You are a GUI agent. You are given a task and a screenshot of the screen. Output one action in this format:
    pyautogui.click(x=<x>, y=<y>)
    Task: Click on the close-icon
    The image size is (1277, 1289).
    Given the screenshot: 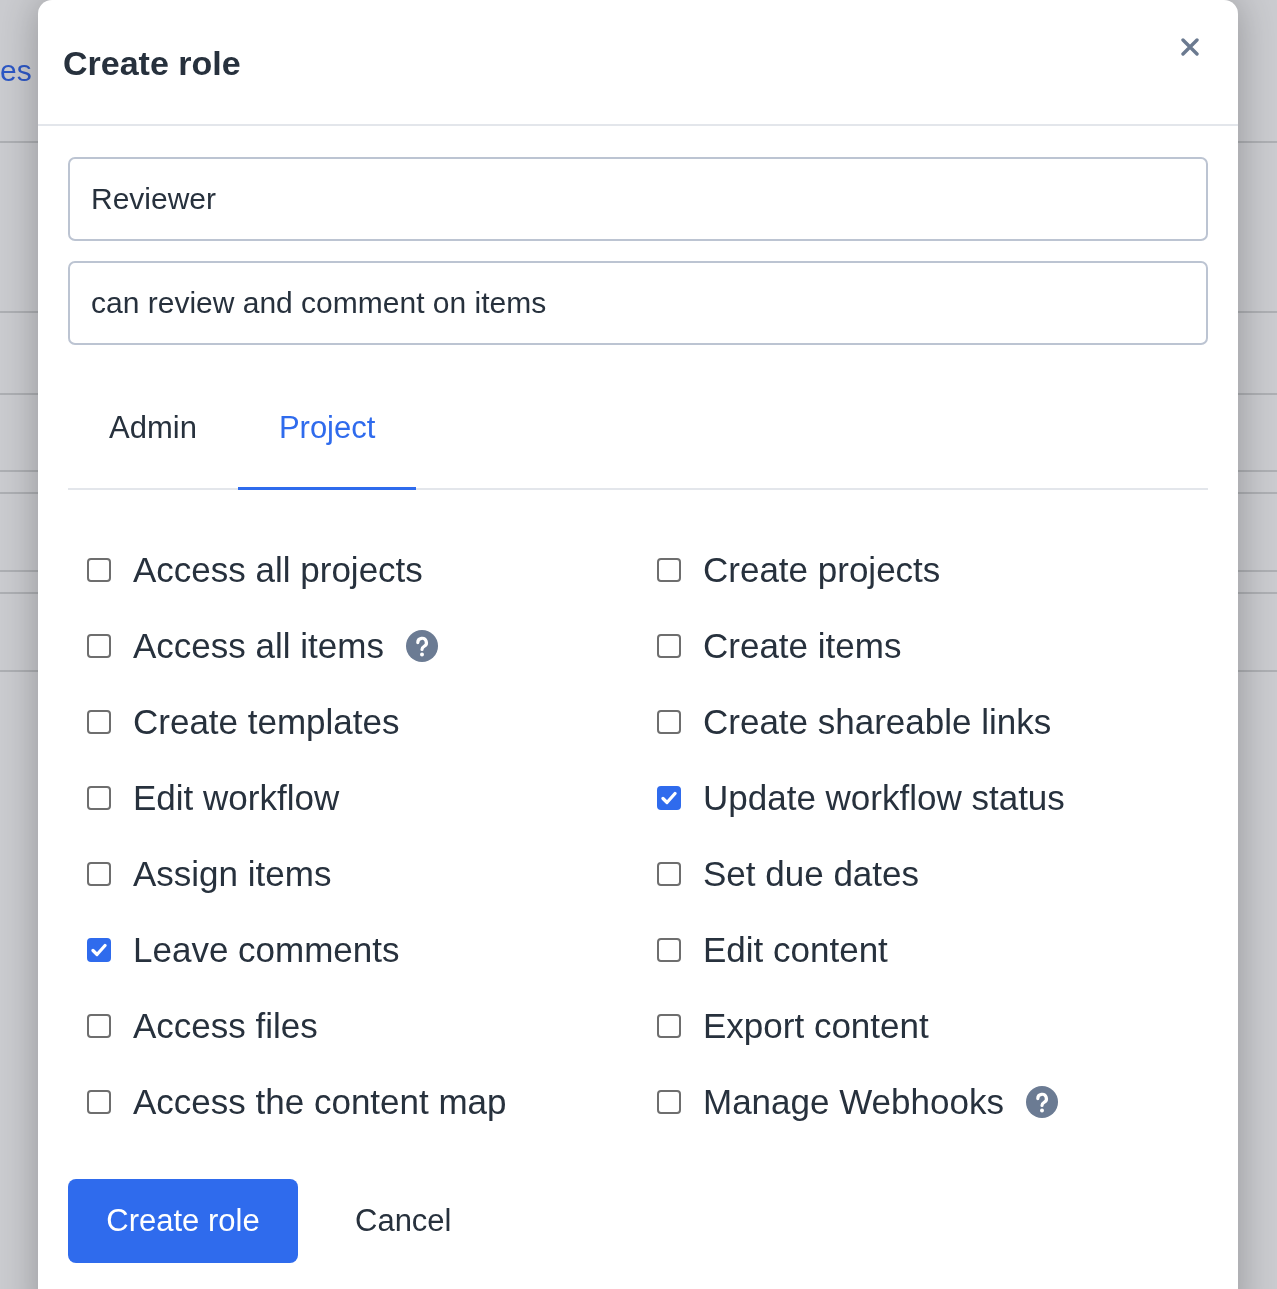 What is the action you would take?
    pyautogui.click(x=1190, y=47)
    